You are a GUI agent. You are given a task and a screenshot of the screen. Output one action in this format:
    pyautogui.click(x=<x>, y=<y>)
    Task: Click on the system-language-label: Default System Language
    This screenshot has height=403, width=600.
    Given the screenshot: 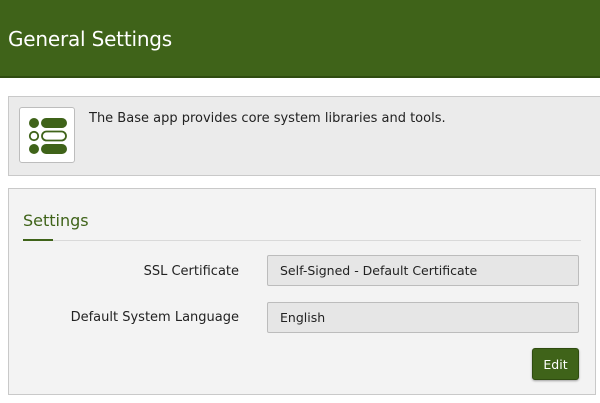 What is the action you would take?
    pyautogui.click(x=154, y=317)
    